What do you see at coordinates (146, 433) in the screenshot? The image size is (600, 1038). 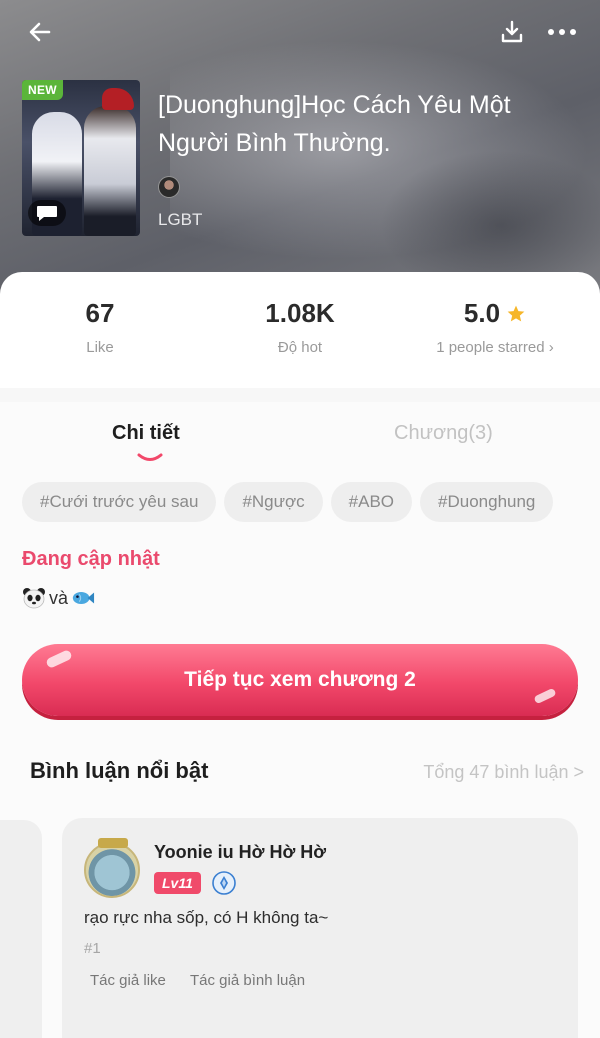 I see `tab-details: Chi tiết` at bounding box center [146, 433].